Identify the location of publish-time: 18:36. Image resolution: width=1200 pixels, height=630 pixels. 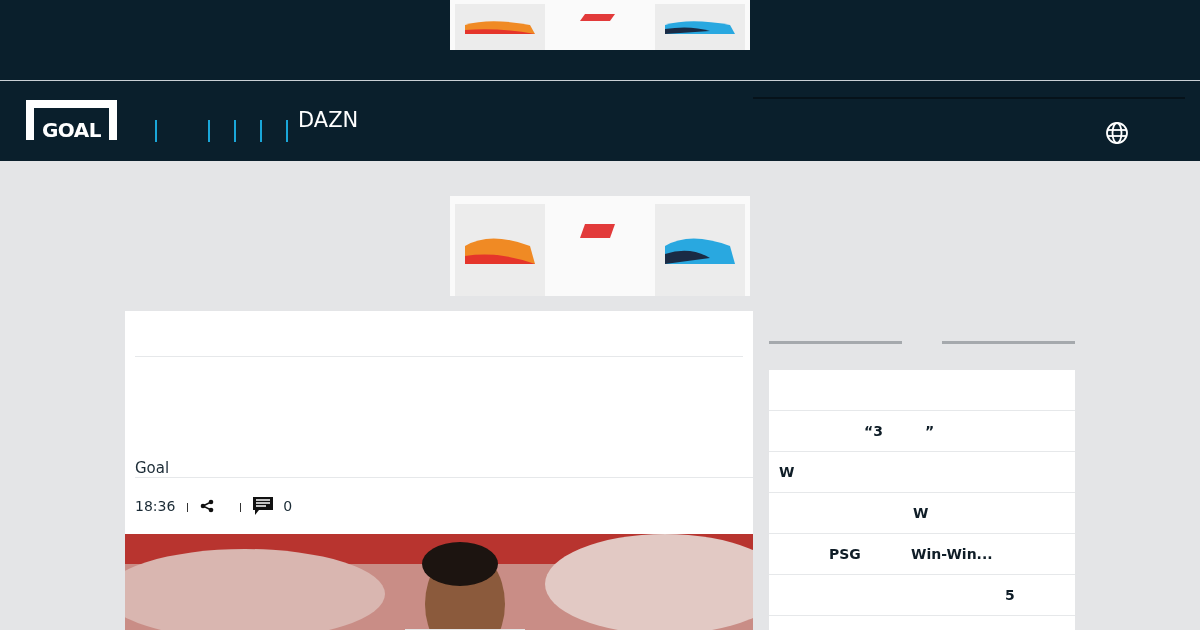
(155, 506).